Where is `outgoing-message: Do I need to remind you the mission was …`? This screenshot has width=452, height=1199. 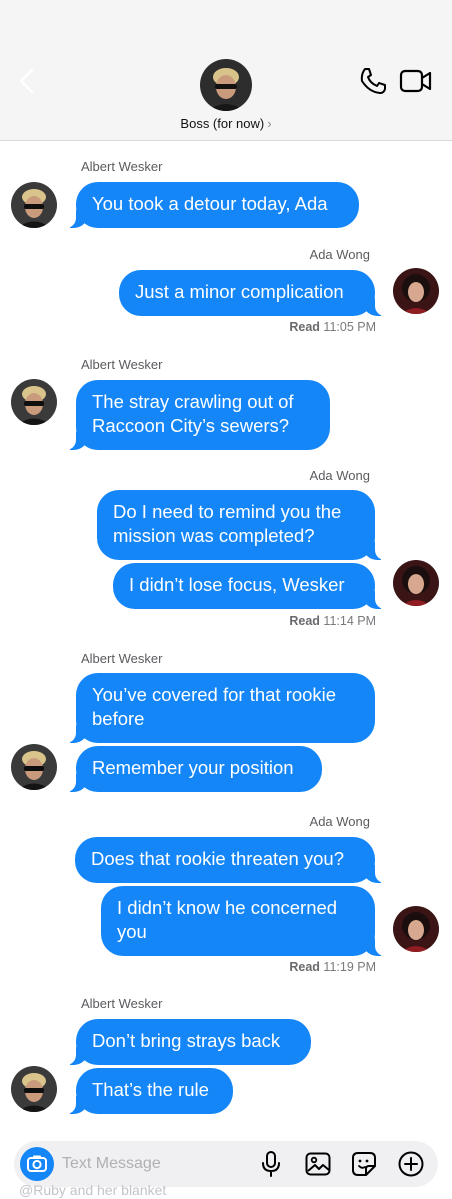
outgoing-message: Do I need to remind you the mission was … is located at coordinates (242, 525).